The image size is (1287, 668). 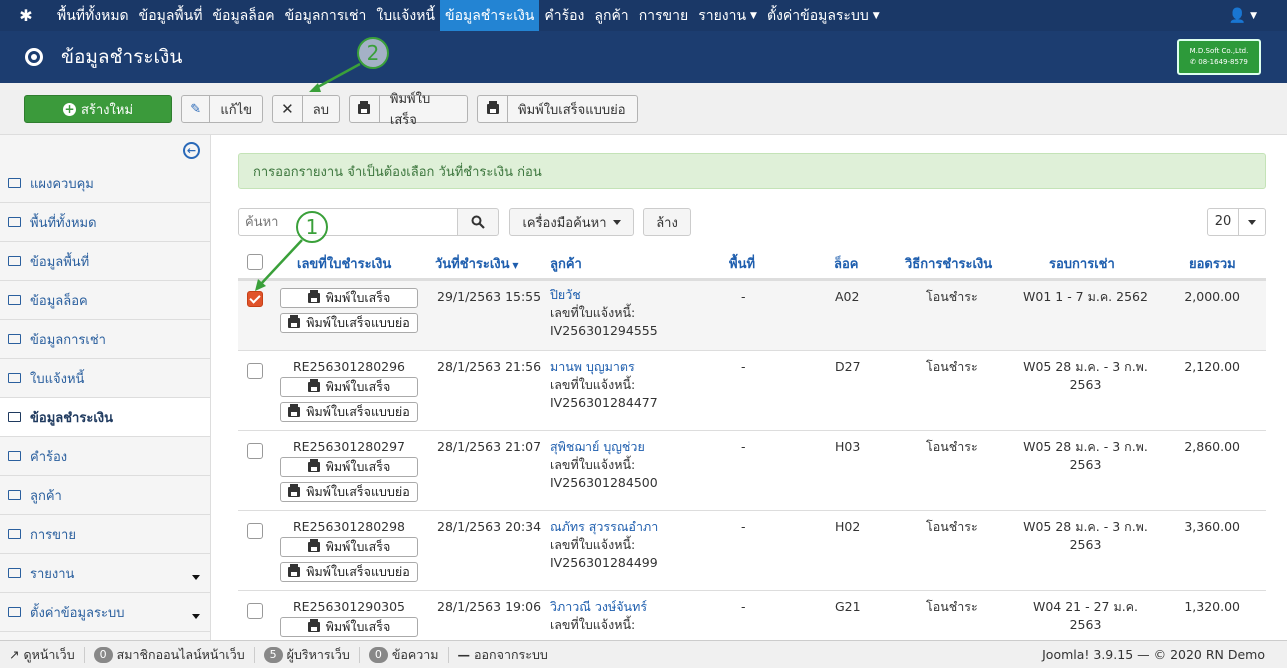 What do you see at coordinates (288, 109) in the screenshot?
I see `close-icon: ✕` at bounding box center [288, 109].